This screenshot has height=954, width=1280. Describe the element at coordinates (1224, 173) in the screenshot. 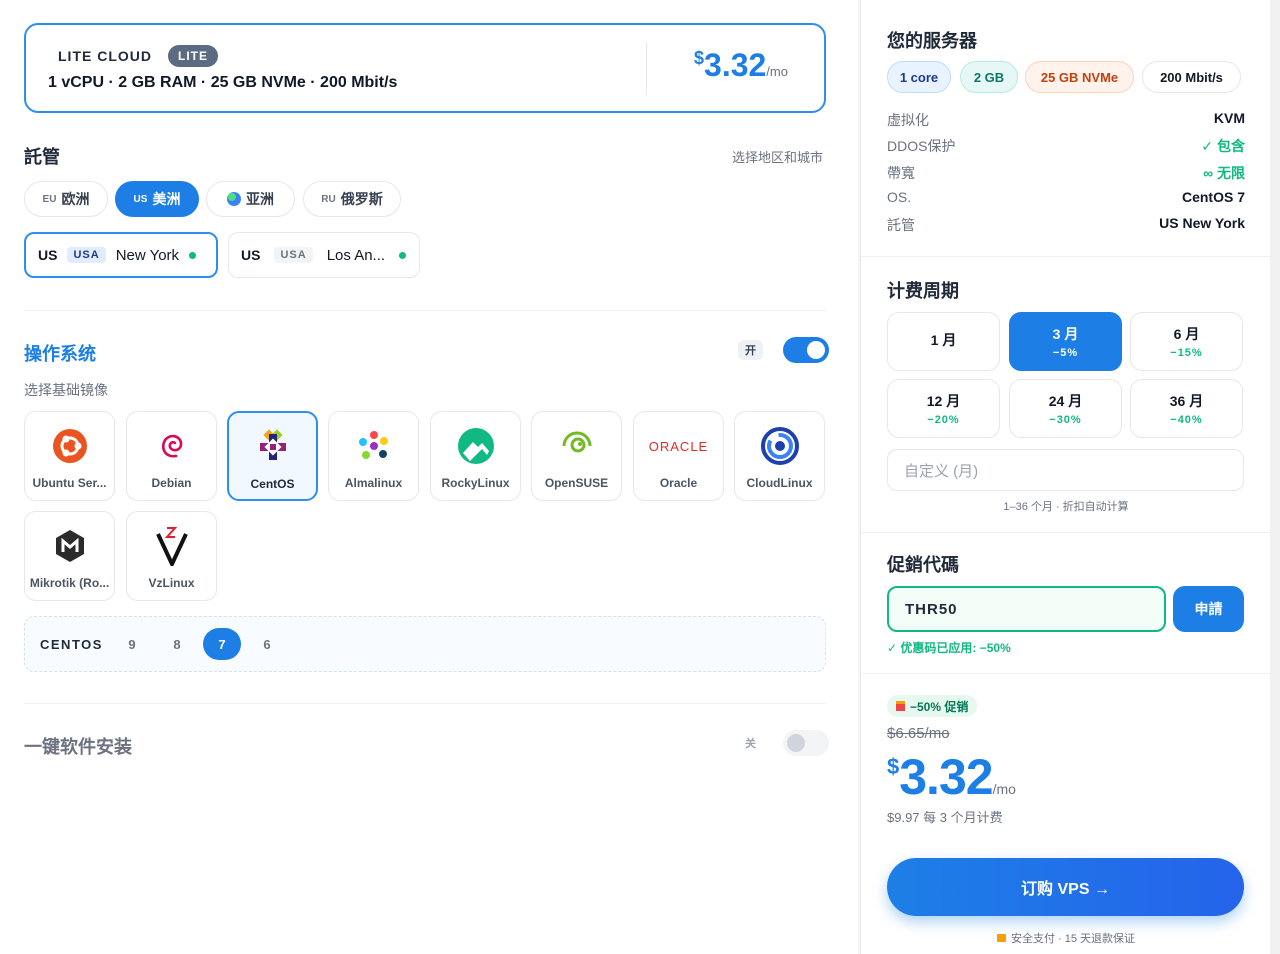

I see `row-value: ∞ 无限` at that location.